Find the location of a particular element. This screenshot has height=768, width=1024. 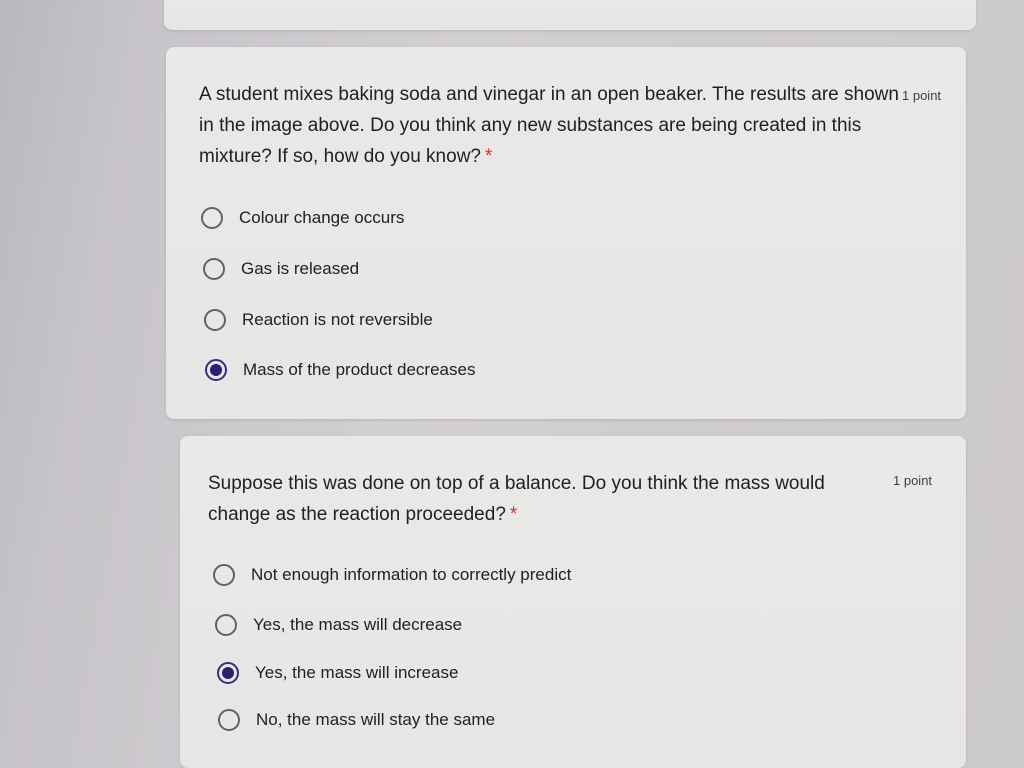

previous-question-card is located at coordinates (570, 15).